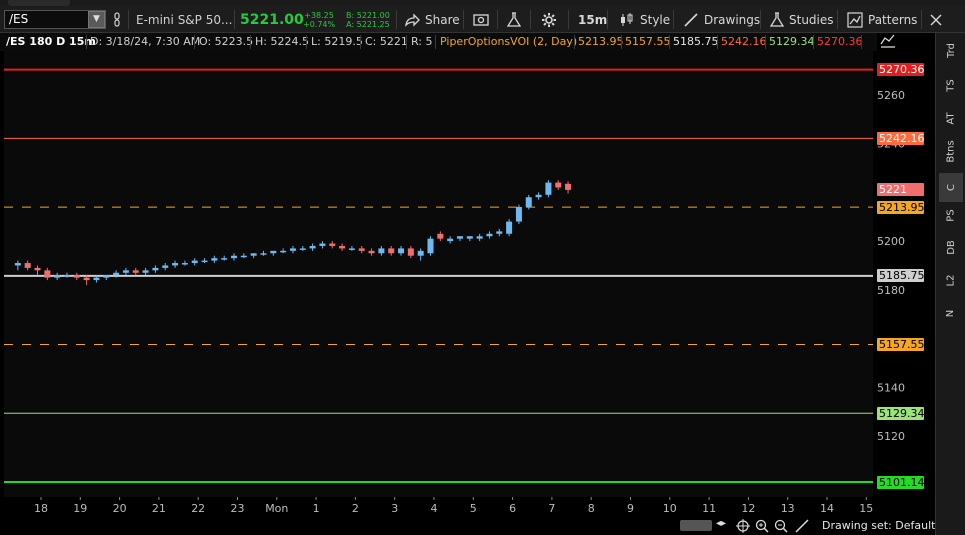 This screenshot has width=965, height=535. What do you see at coordinates (51, 42) in the screenshot?
I see `chart-title: /ES 180 D 15m` at bounding box center [51, 42].